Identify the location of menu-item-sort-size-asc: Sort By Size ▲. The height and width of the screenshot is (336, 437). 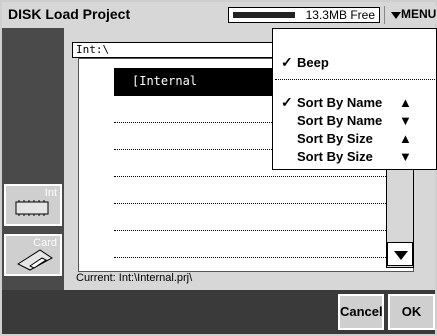
(353, 138).